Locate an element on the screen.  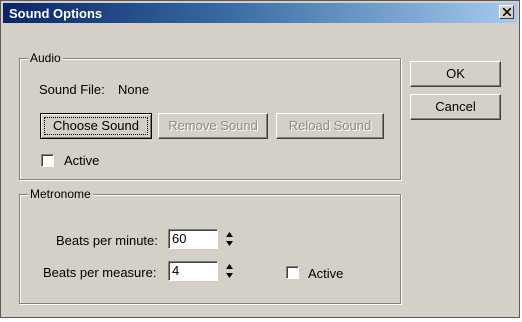
metronome-active-checkbox is located at coordinates (292, 272).